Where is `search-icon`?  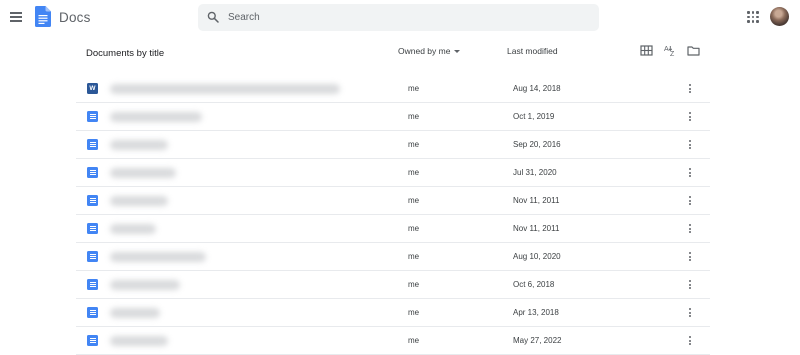
search-icon is located at coordinates (213, 17).